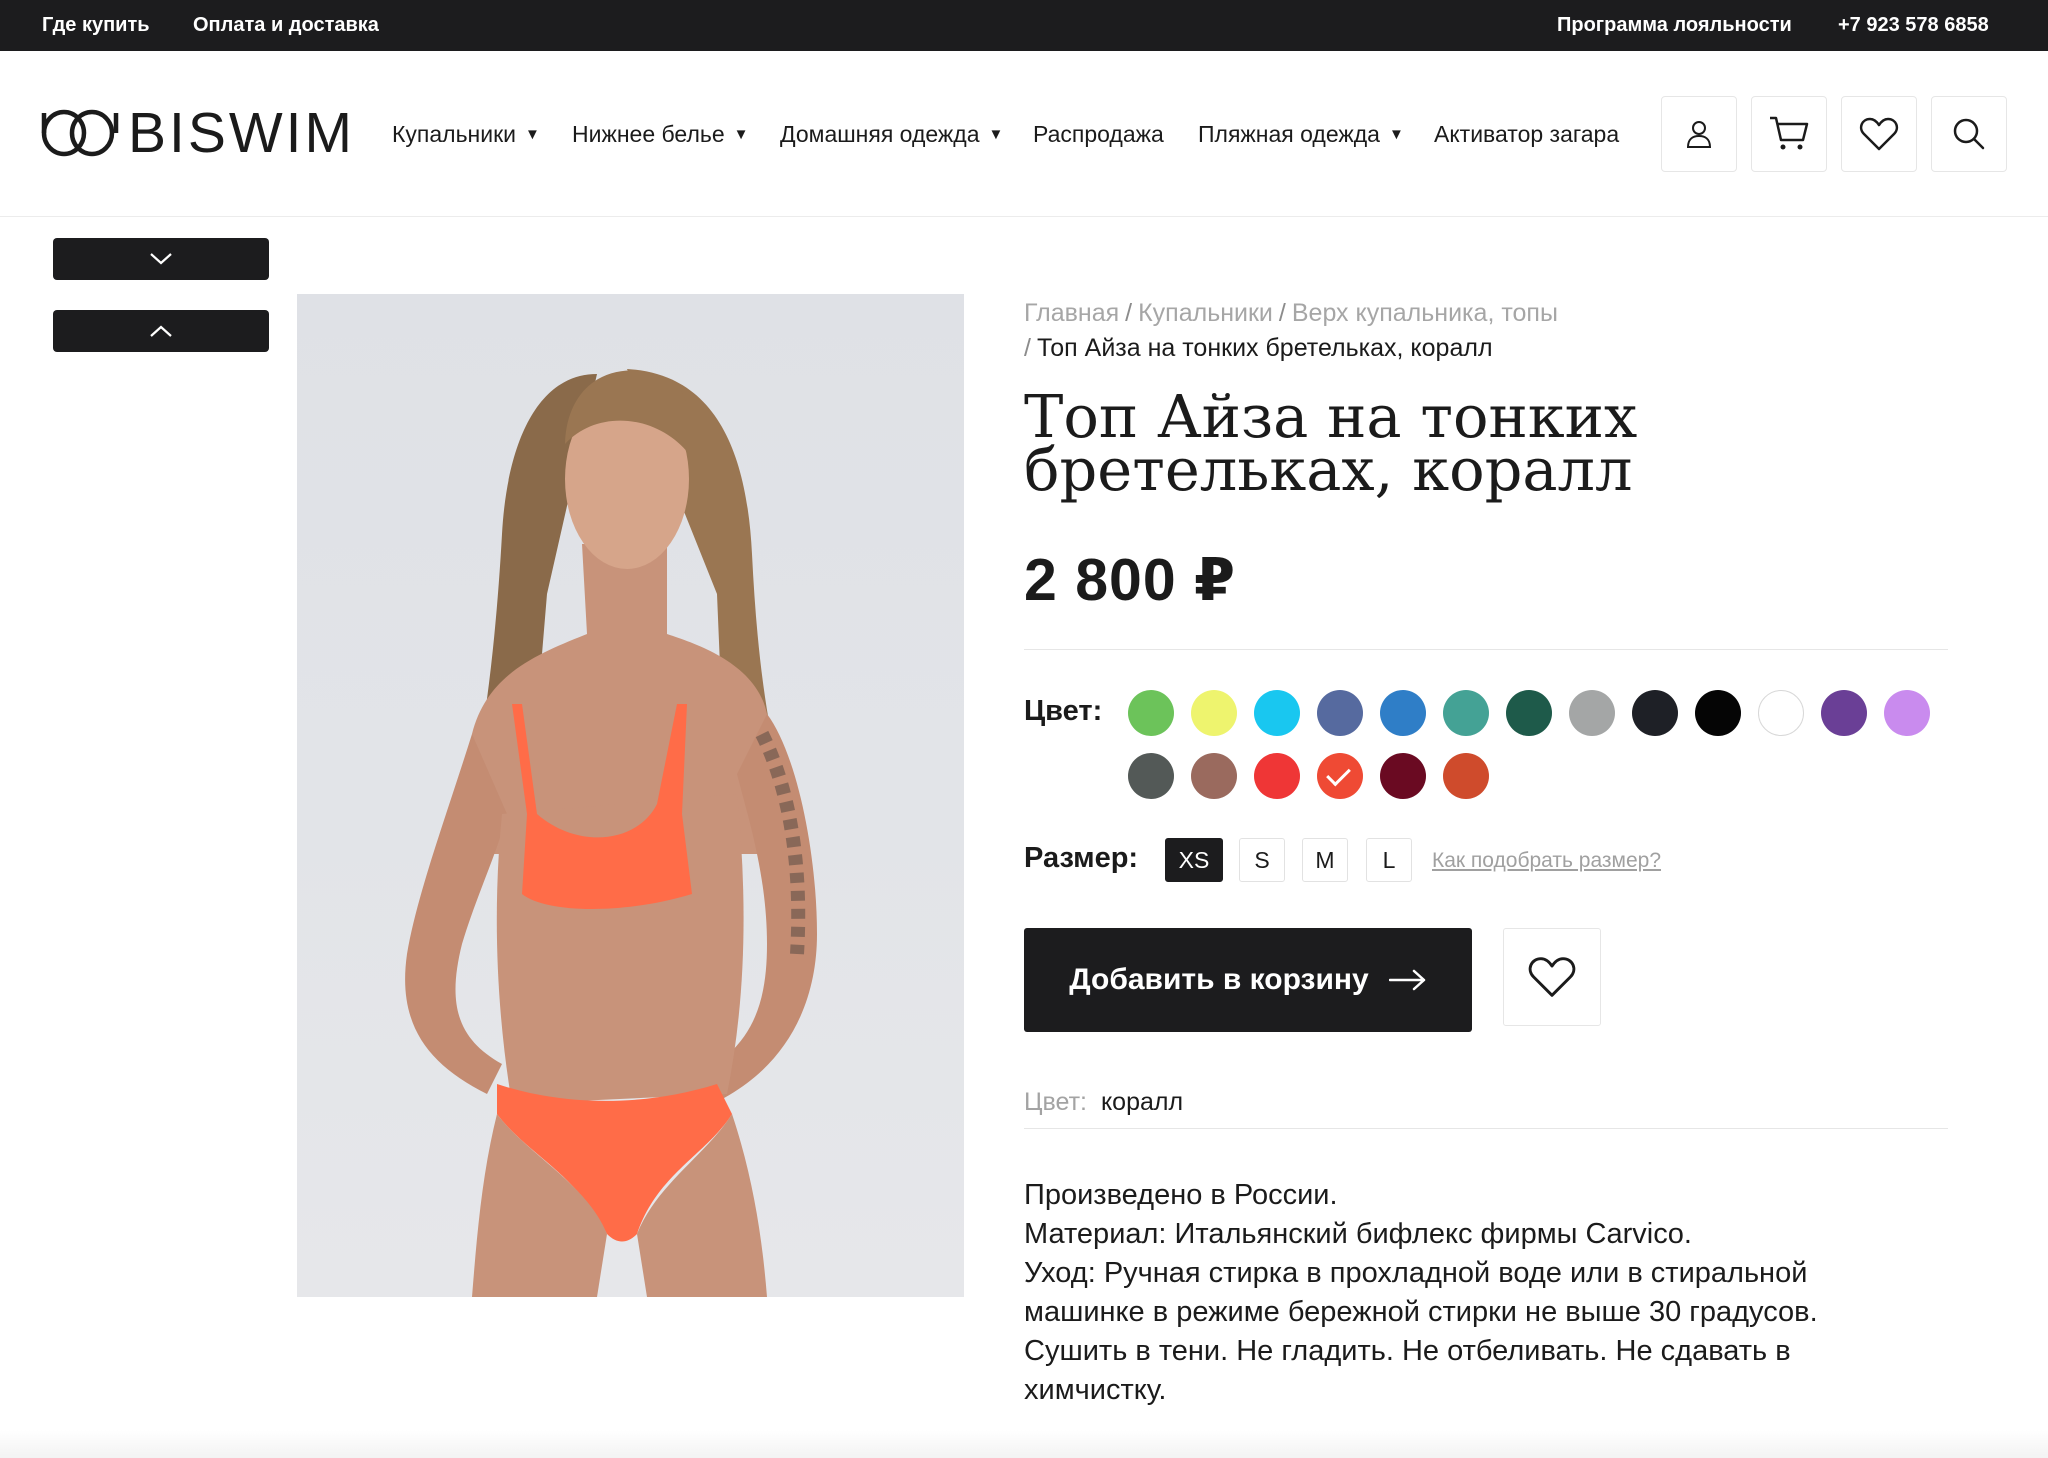 The width and height of the screenshot is (2048, 1458). I want to click on breadcrumb-swimwear: Купальники, so click(1205, 313).